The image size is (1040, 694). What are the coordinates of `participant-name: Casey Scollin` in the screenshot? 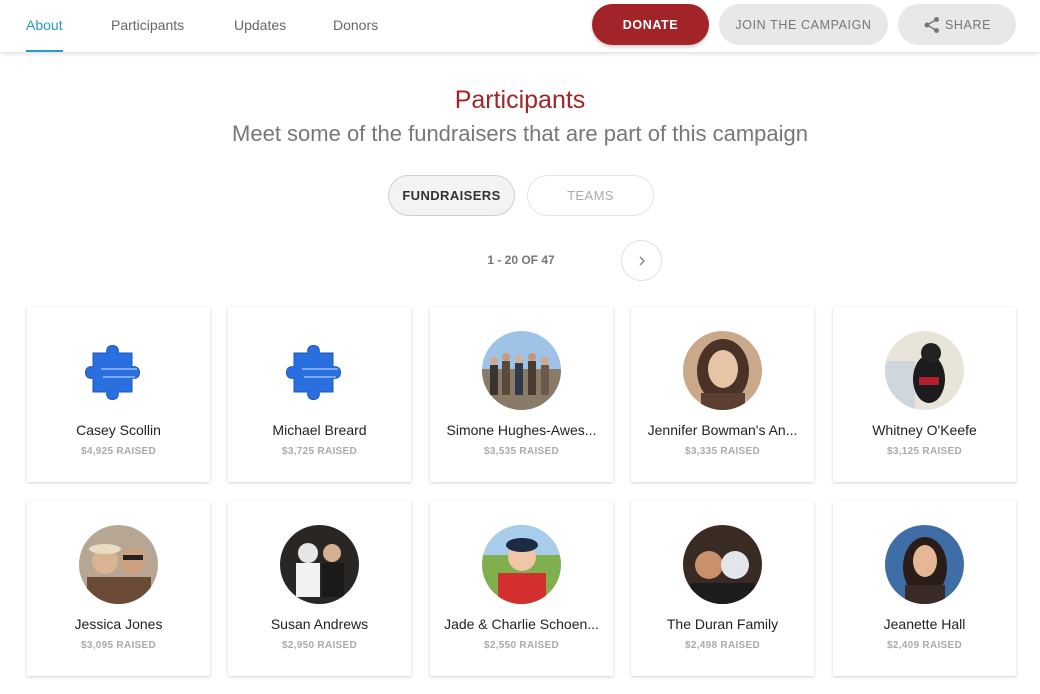 It's located at (118, 430).